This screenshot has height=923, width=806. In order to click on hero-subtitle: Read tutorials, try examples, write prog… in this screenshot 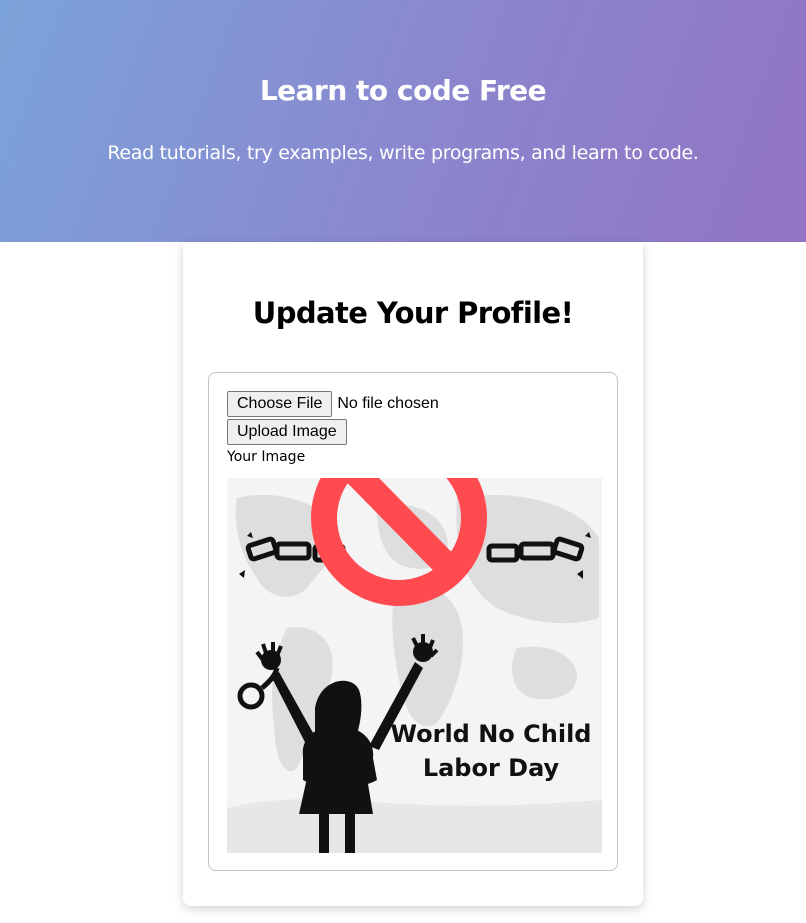, I will do `click(403, 153)`.